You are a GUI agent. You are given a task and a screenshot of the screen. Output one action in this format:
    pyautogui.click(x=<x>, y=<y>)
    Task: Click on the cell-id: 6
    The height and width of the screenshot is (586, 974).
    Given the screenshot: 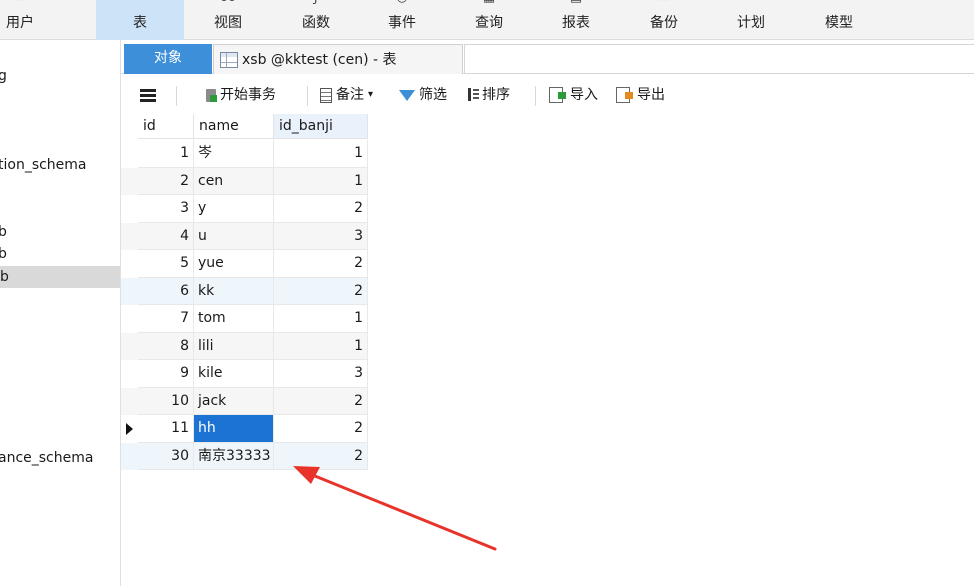 What is the action you would take?
    pyautogui.click(x=166, y=291)
    